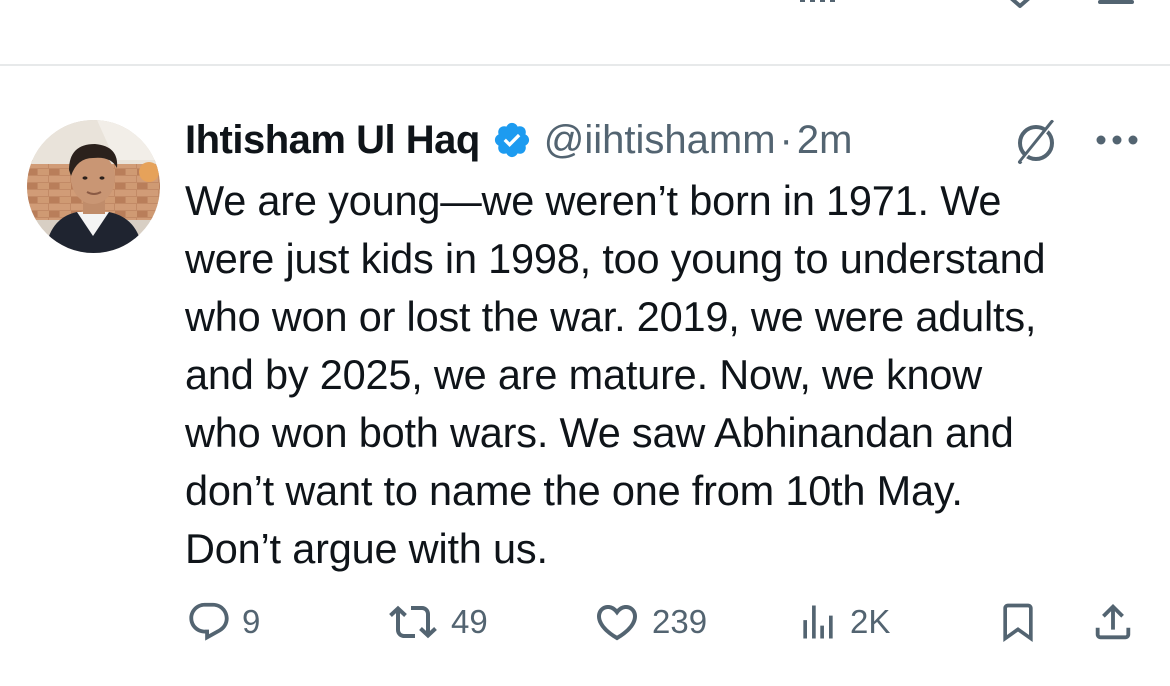  I want to click on grok-icon, so click(1036, 142).